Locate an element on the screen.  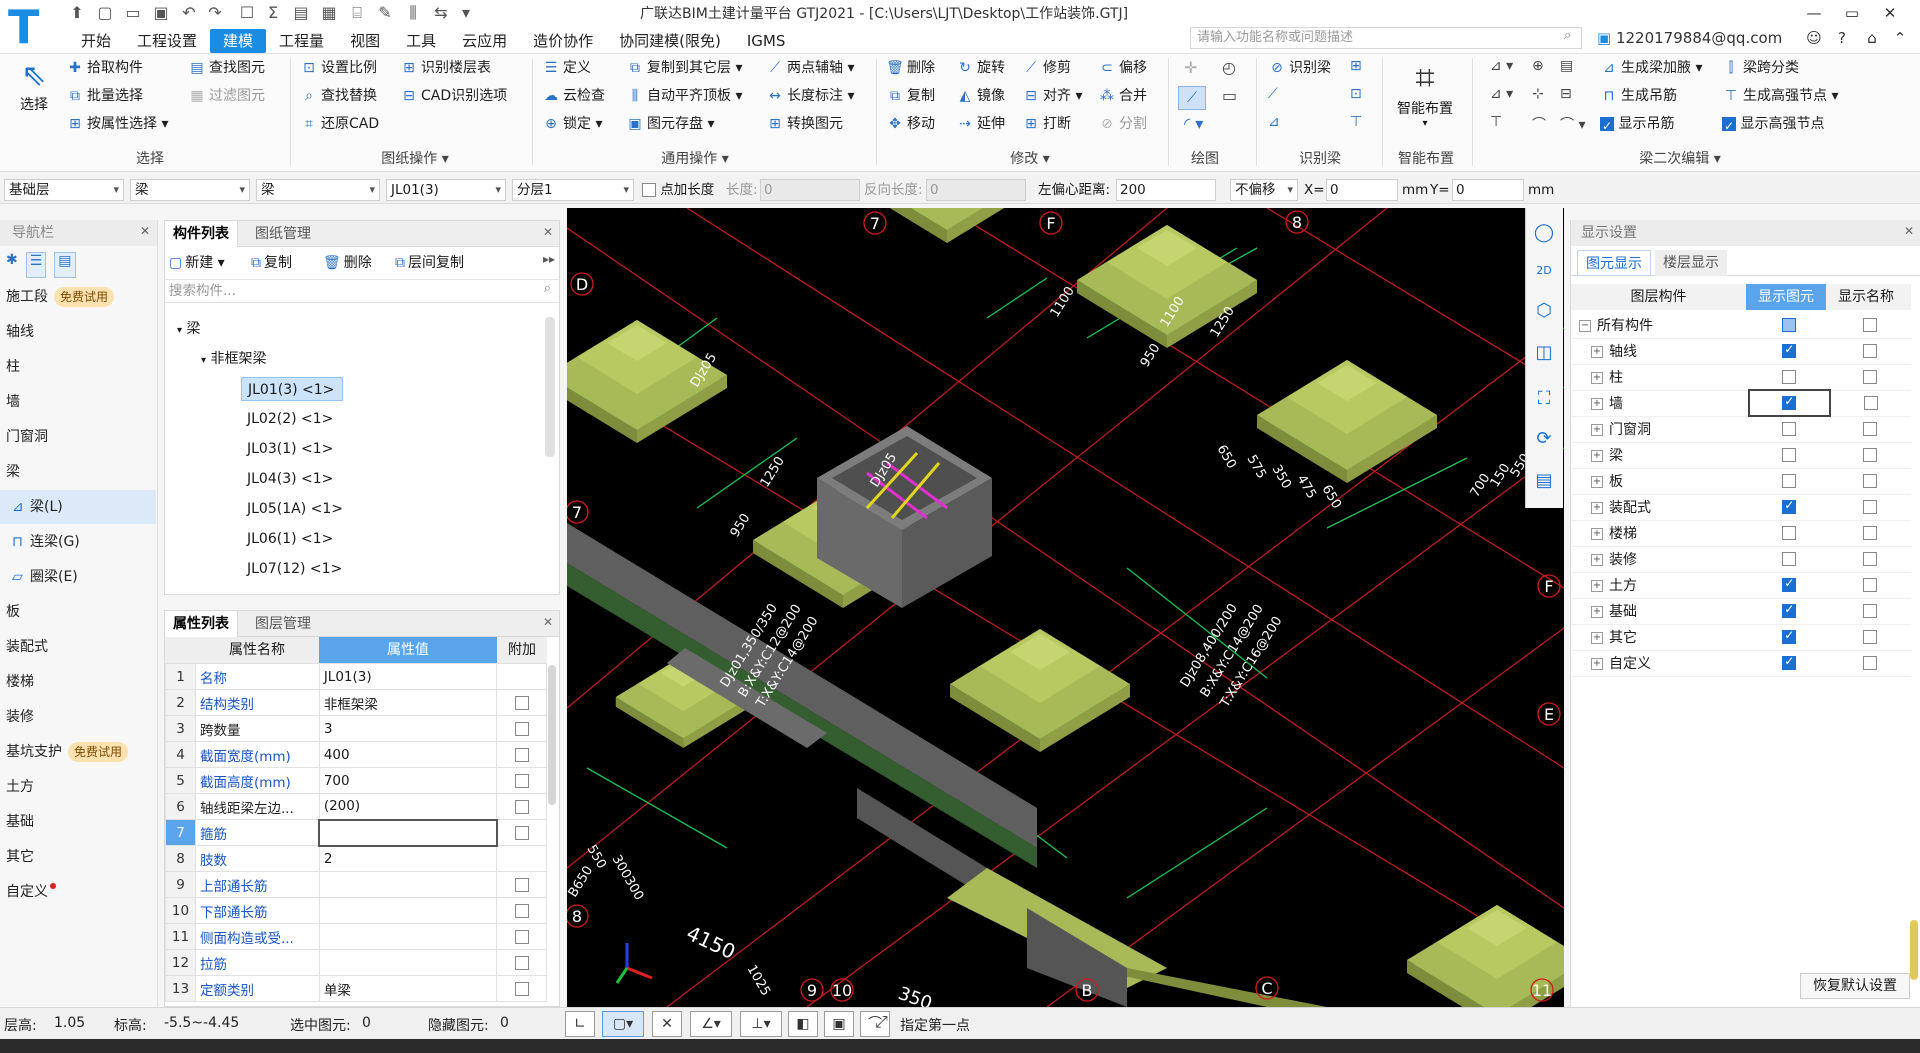
property-row: 6 轴线距梁左边... (200) is located at coordinates (356, 806).